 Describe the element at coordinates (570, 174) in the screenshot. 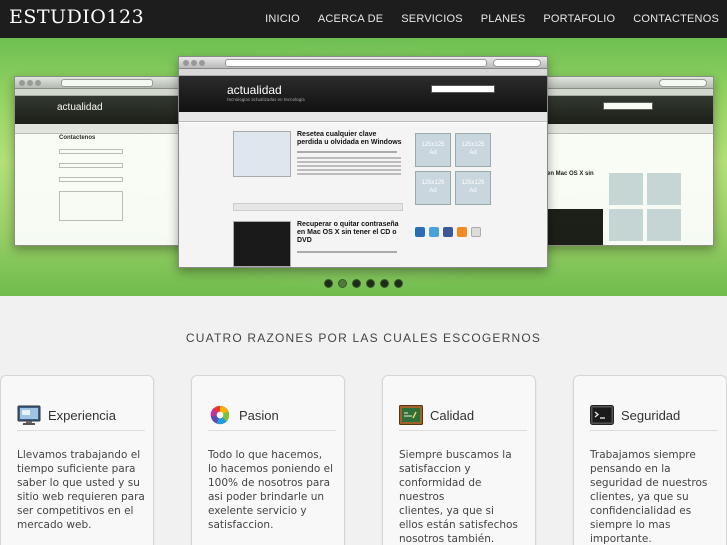

I see `right-post-title: en Mac OS X sin` at that location.